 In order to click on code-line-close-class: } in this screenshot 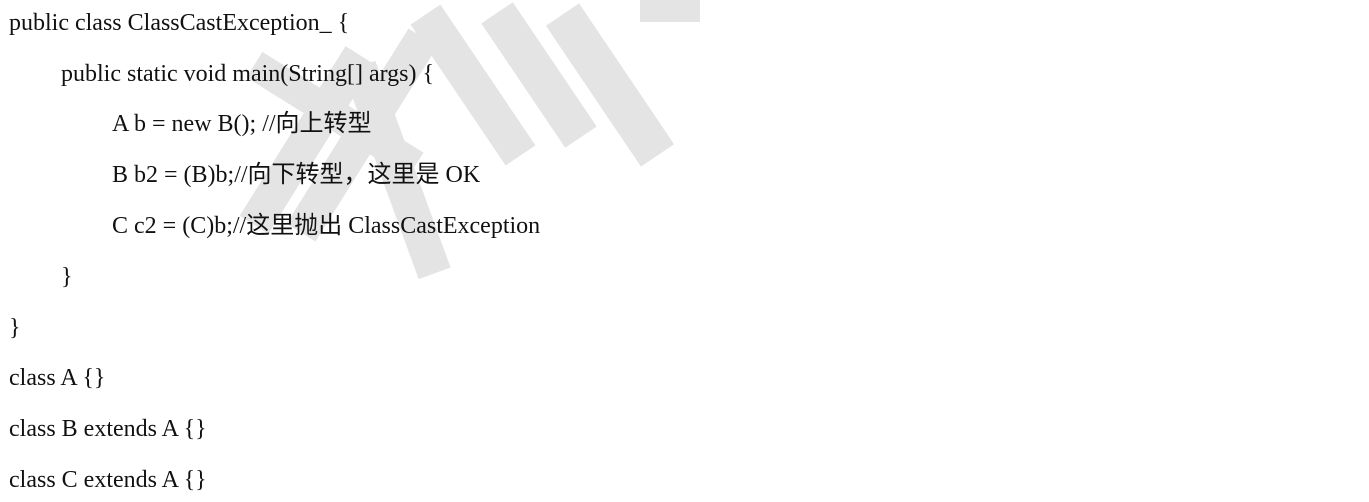, I will do `click(15, 328)`.